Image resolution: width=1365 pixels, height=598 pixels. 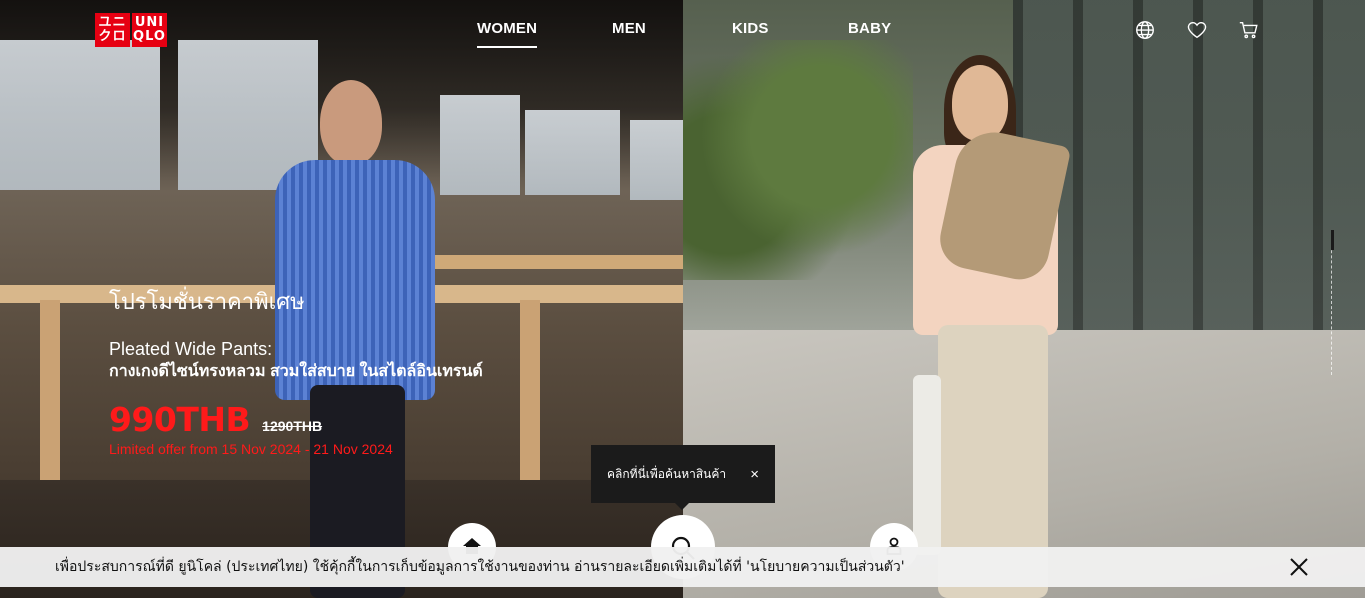 I want to click on close-icon, so click(x=1299, y=567).